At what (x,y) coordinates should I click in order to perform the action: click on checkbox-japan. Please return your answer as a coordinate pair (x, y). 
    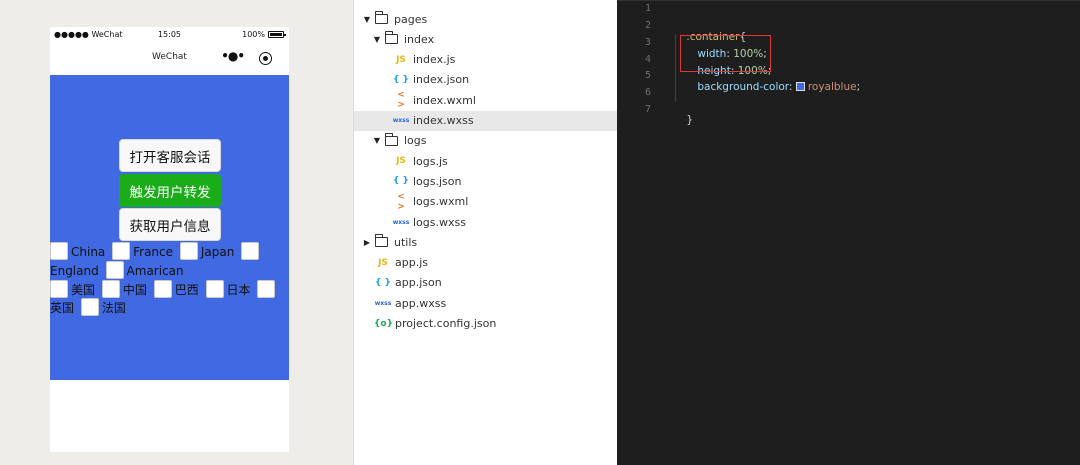
    Looking at the image, I should click on (188, 251).